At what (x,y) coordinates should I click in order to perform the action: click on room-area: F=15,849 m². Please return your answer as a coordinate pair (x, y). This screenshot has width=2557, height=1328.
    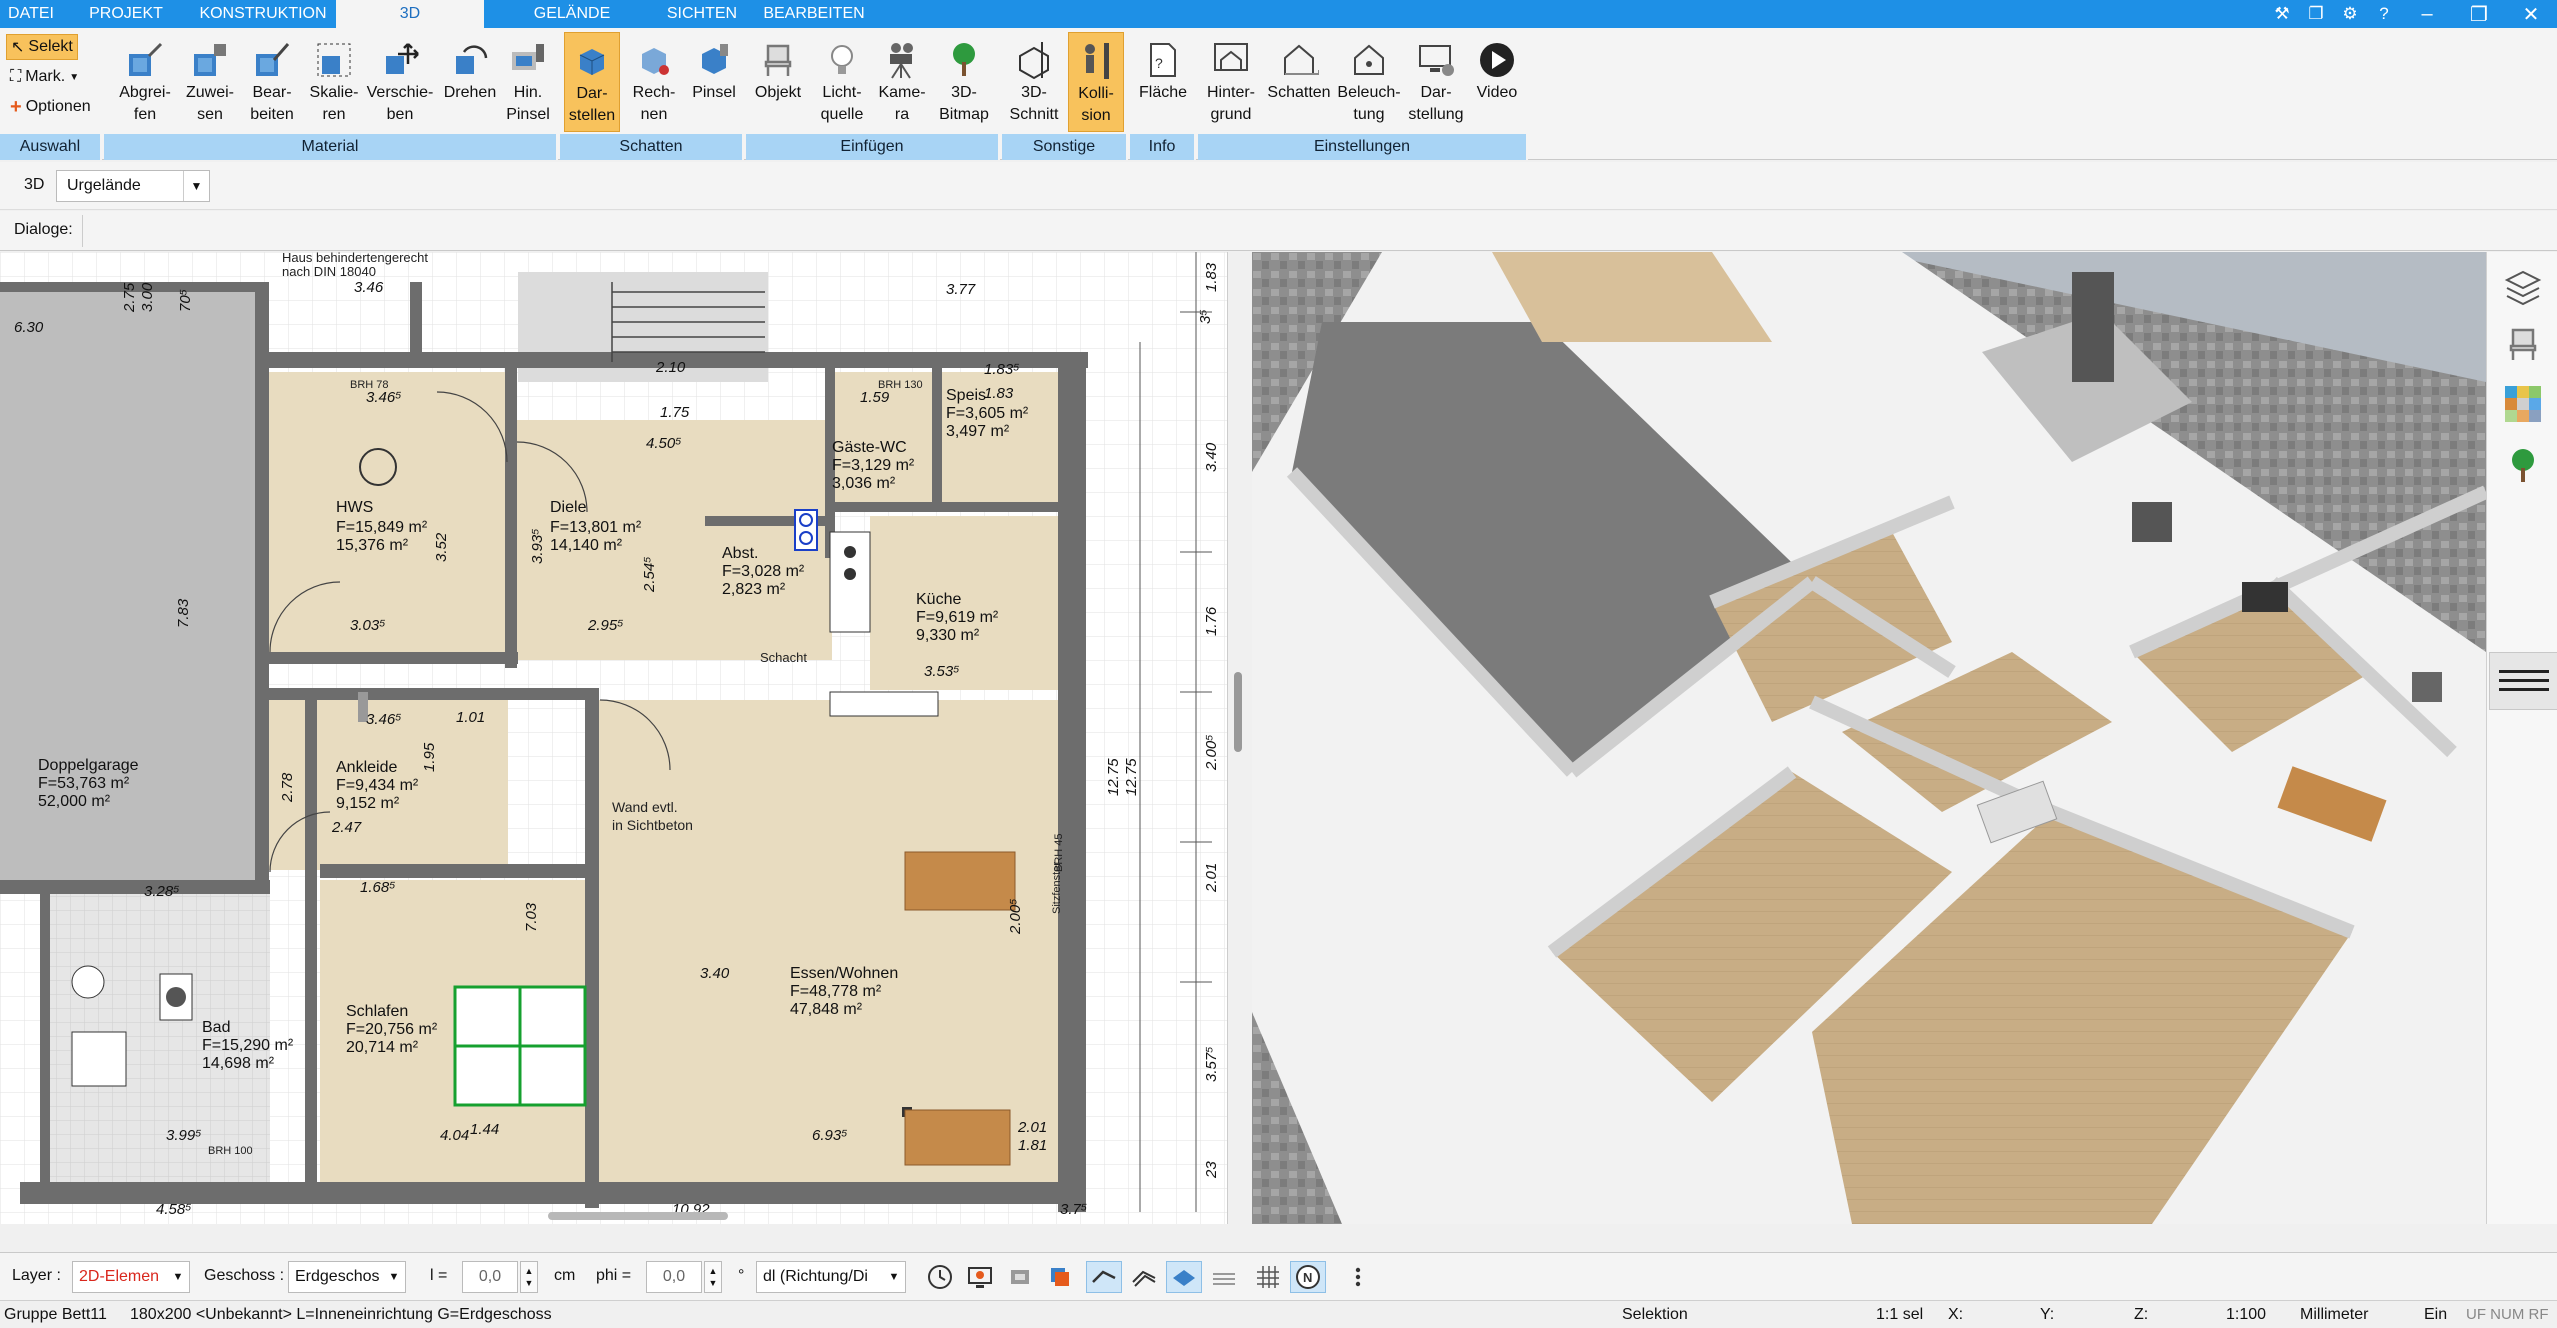
    Looking at the image, I should click on (382, 527).